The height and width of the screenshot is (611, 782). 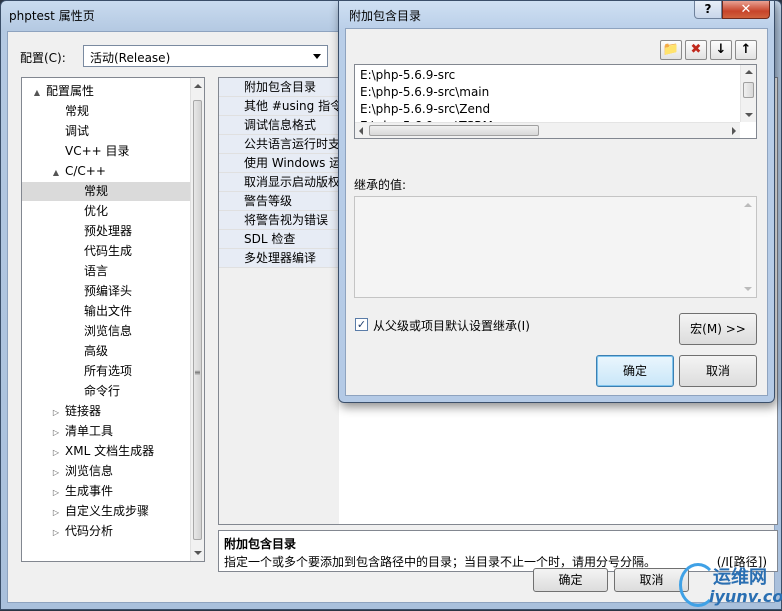 What do you see at coordinates (748, 247) in the screenshot?
I see `inherited-scrollbar` at bounding box center [748, 247].